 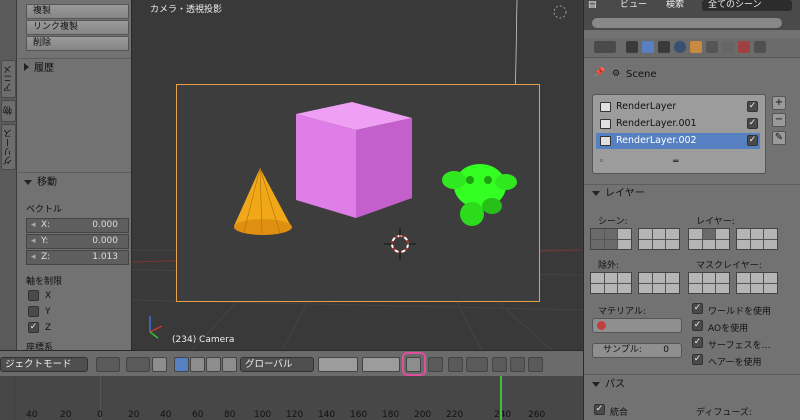 I want to click on layer-tools-button: ✎, so click(x=779, y=138).